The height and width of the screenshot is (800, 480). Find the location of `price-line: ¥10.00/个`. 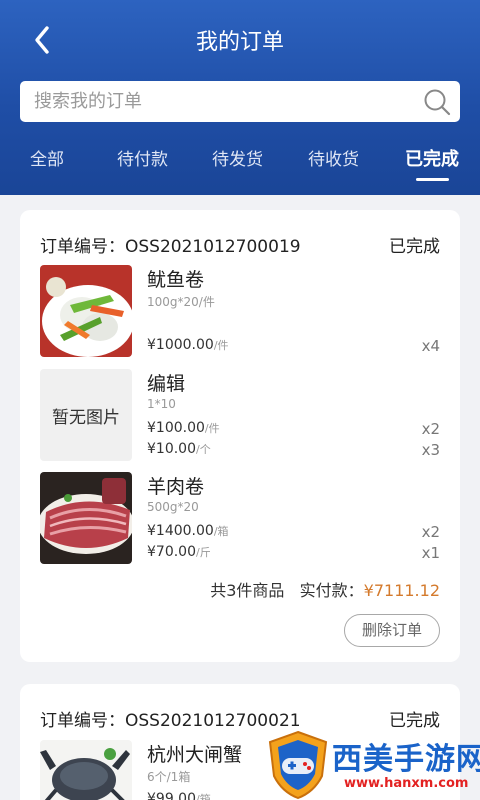

price-line: ¥10.00/个 is located at coordinates (179, 449).